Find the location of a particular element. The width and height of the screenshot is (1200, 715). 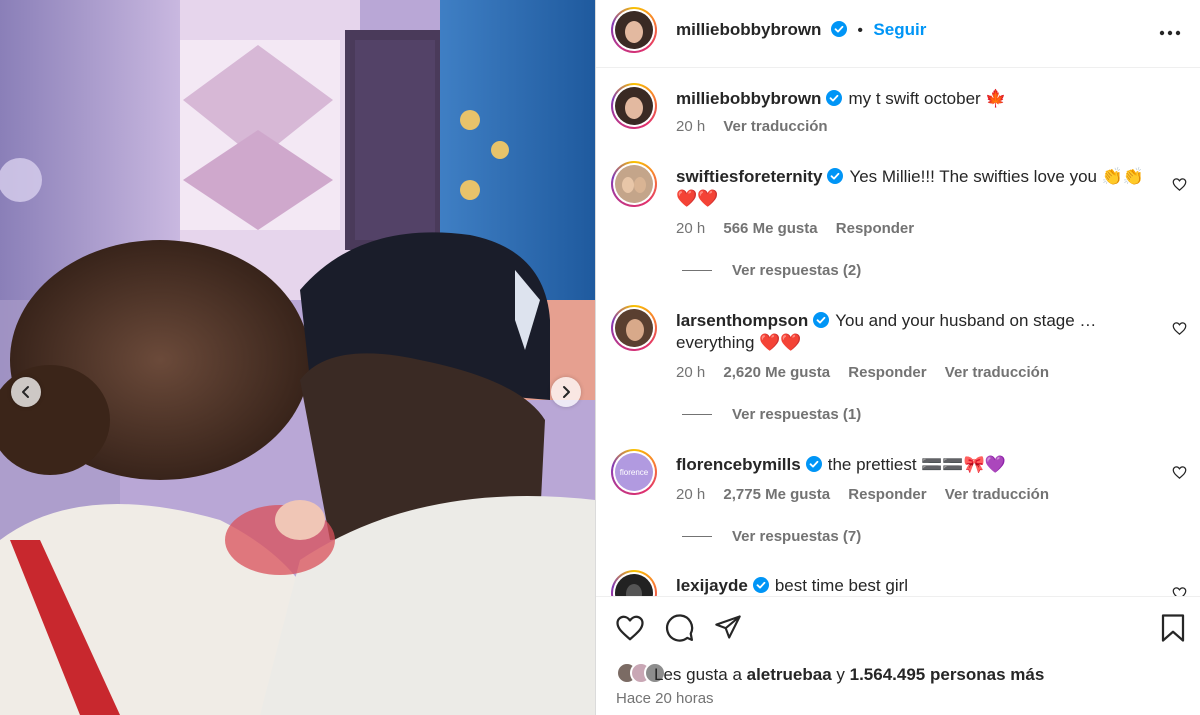

next-image-button is located at coordinates (566, 392).